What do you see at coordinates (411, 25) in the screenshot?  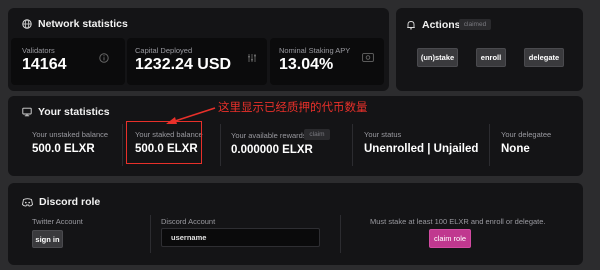 I see `bell-icon` at bounding box center [411, 25].